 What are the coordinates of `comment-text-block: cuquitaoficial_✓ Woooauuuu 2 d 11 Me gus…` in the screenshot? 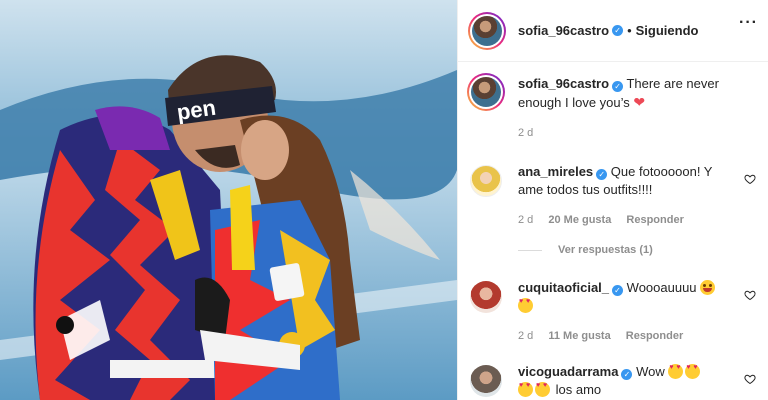 It's located at (637, 312).